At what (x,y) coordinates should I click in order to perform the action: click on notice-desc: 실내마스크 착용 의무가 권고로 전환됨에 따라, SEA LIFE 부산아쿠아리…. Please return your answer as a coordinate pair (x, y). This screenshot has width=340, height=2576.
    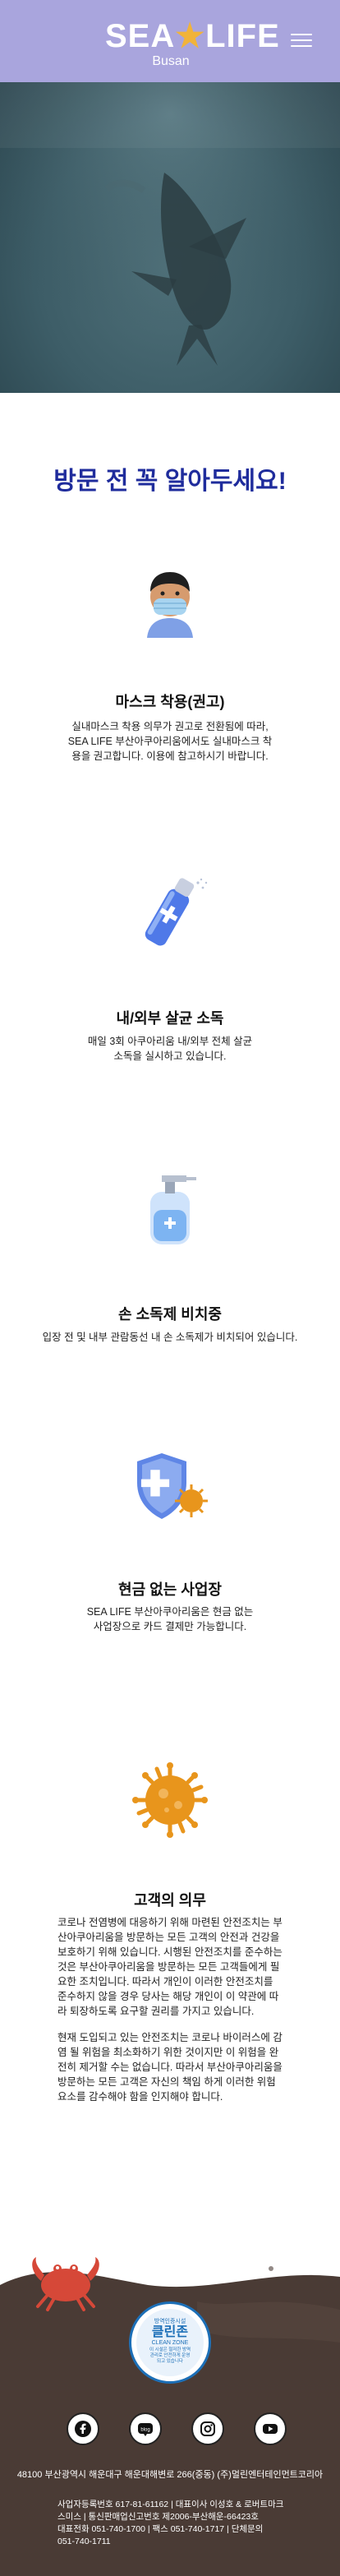
    Looking at the image, I should click on (170, 741).